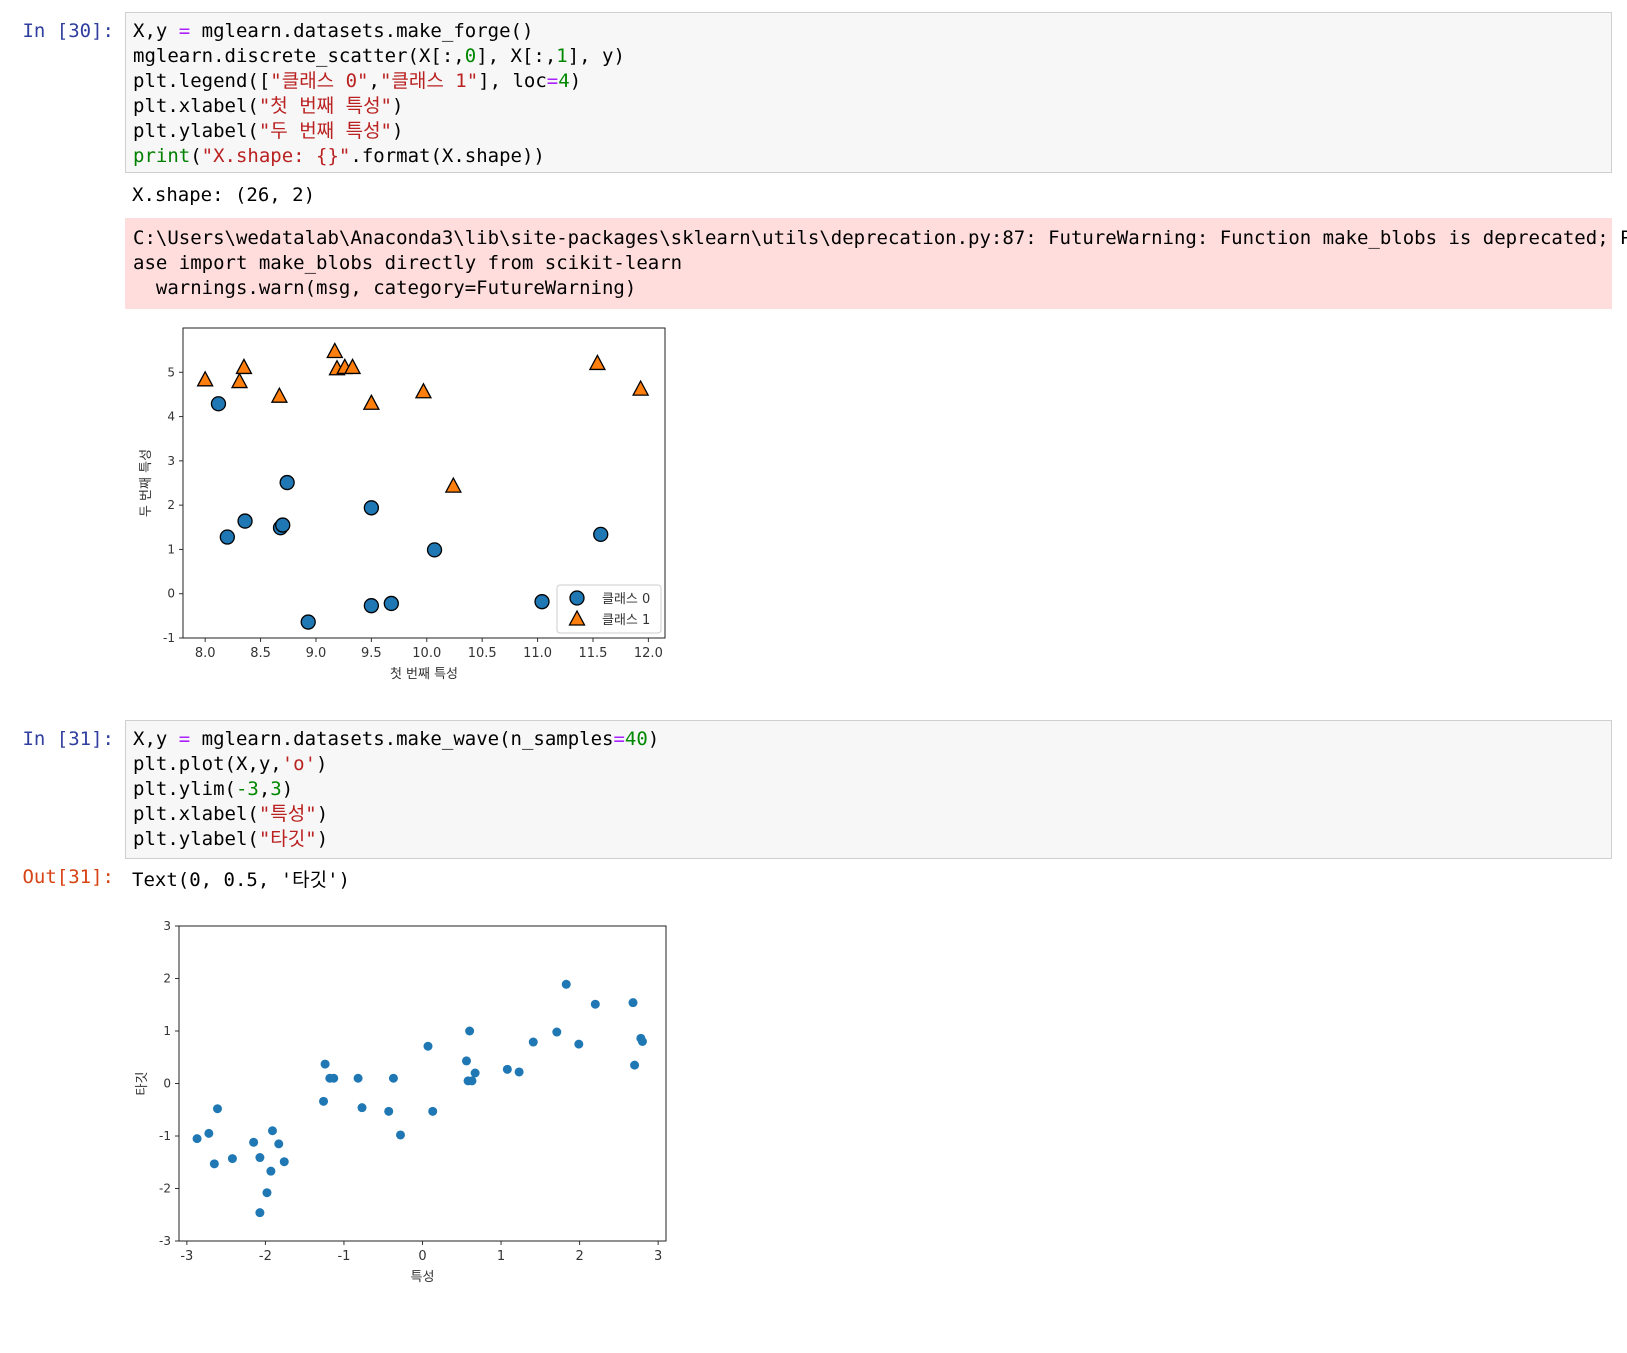 This screenshot has height=1353, width=1627. What do you see at coordinates (423, 1277) in the screenshot?
I see `x-axis-label: 특성` at bounding box center [423, 1277].